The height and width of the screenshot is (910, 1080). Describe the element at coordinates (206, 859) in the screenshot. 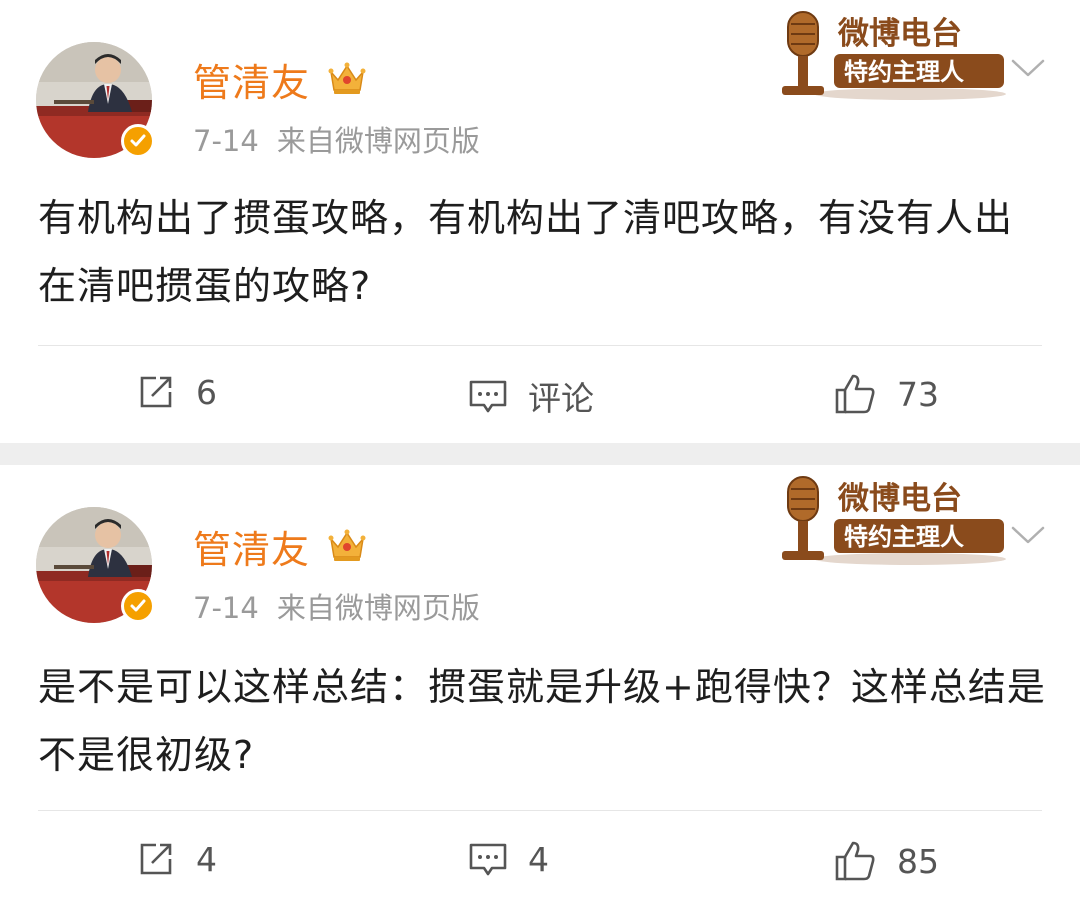

I see `repost-count: 4` at that location.